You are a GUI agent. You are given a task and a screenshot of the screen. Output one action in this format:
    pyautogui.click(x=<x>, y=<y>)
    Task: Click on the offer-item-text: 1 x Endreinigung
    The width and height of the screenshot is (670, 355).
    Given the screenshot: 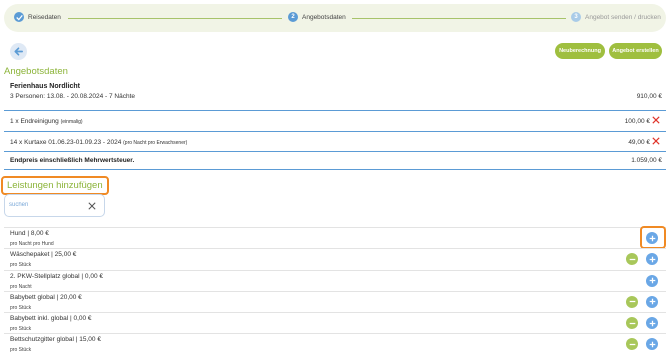 What is the action you would take?
    pyautogui.click(x=34, y=121)
    